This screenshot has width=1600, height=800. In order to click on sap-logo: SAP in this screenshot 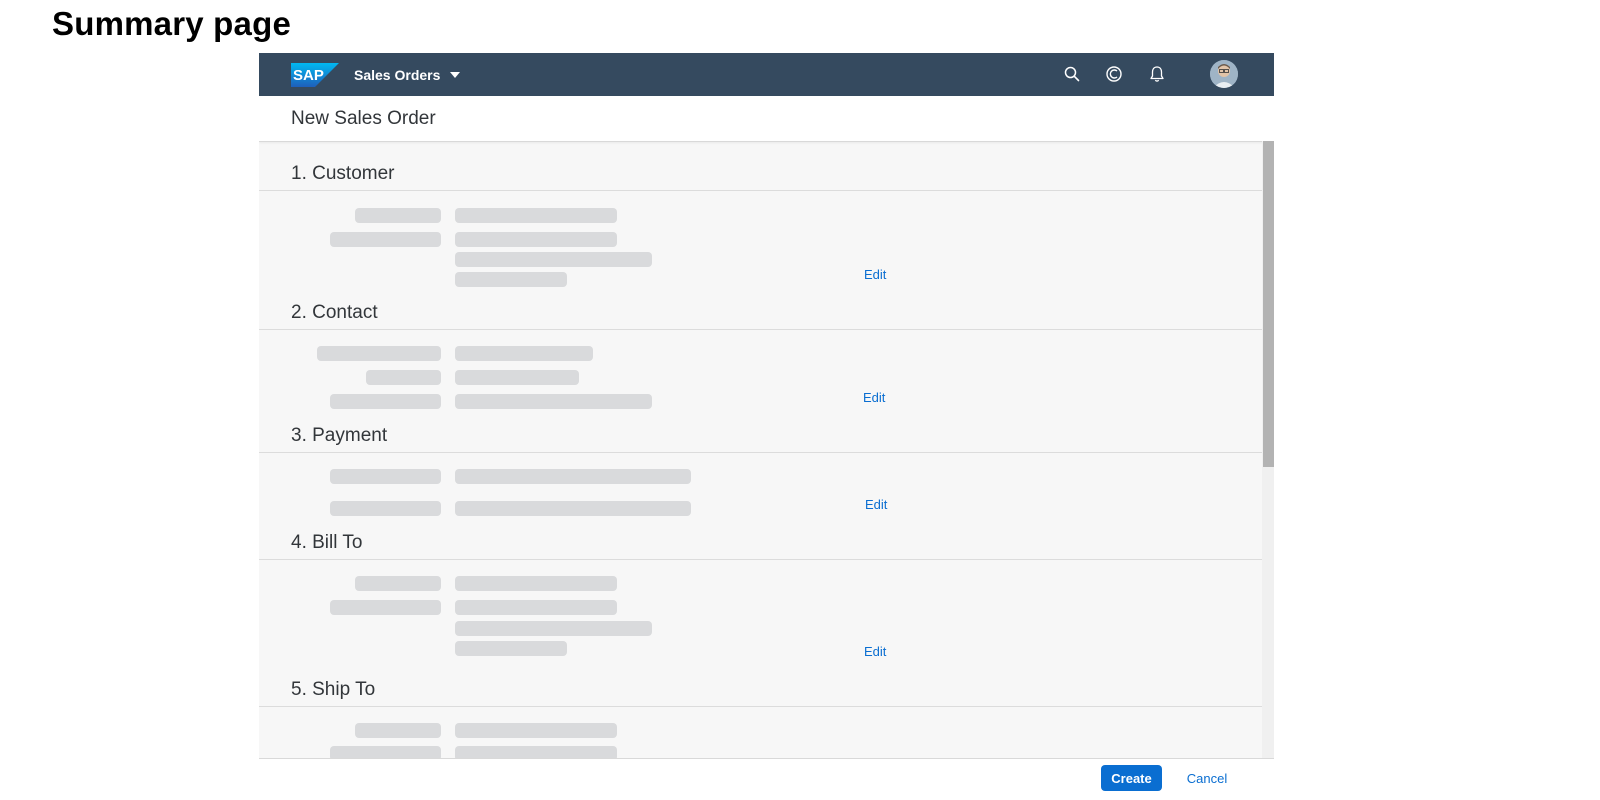, I will do `click(315, 75)`.